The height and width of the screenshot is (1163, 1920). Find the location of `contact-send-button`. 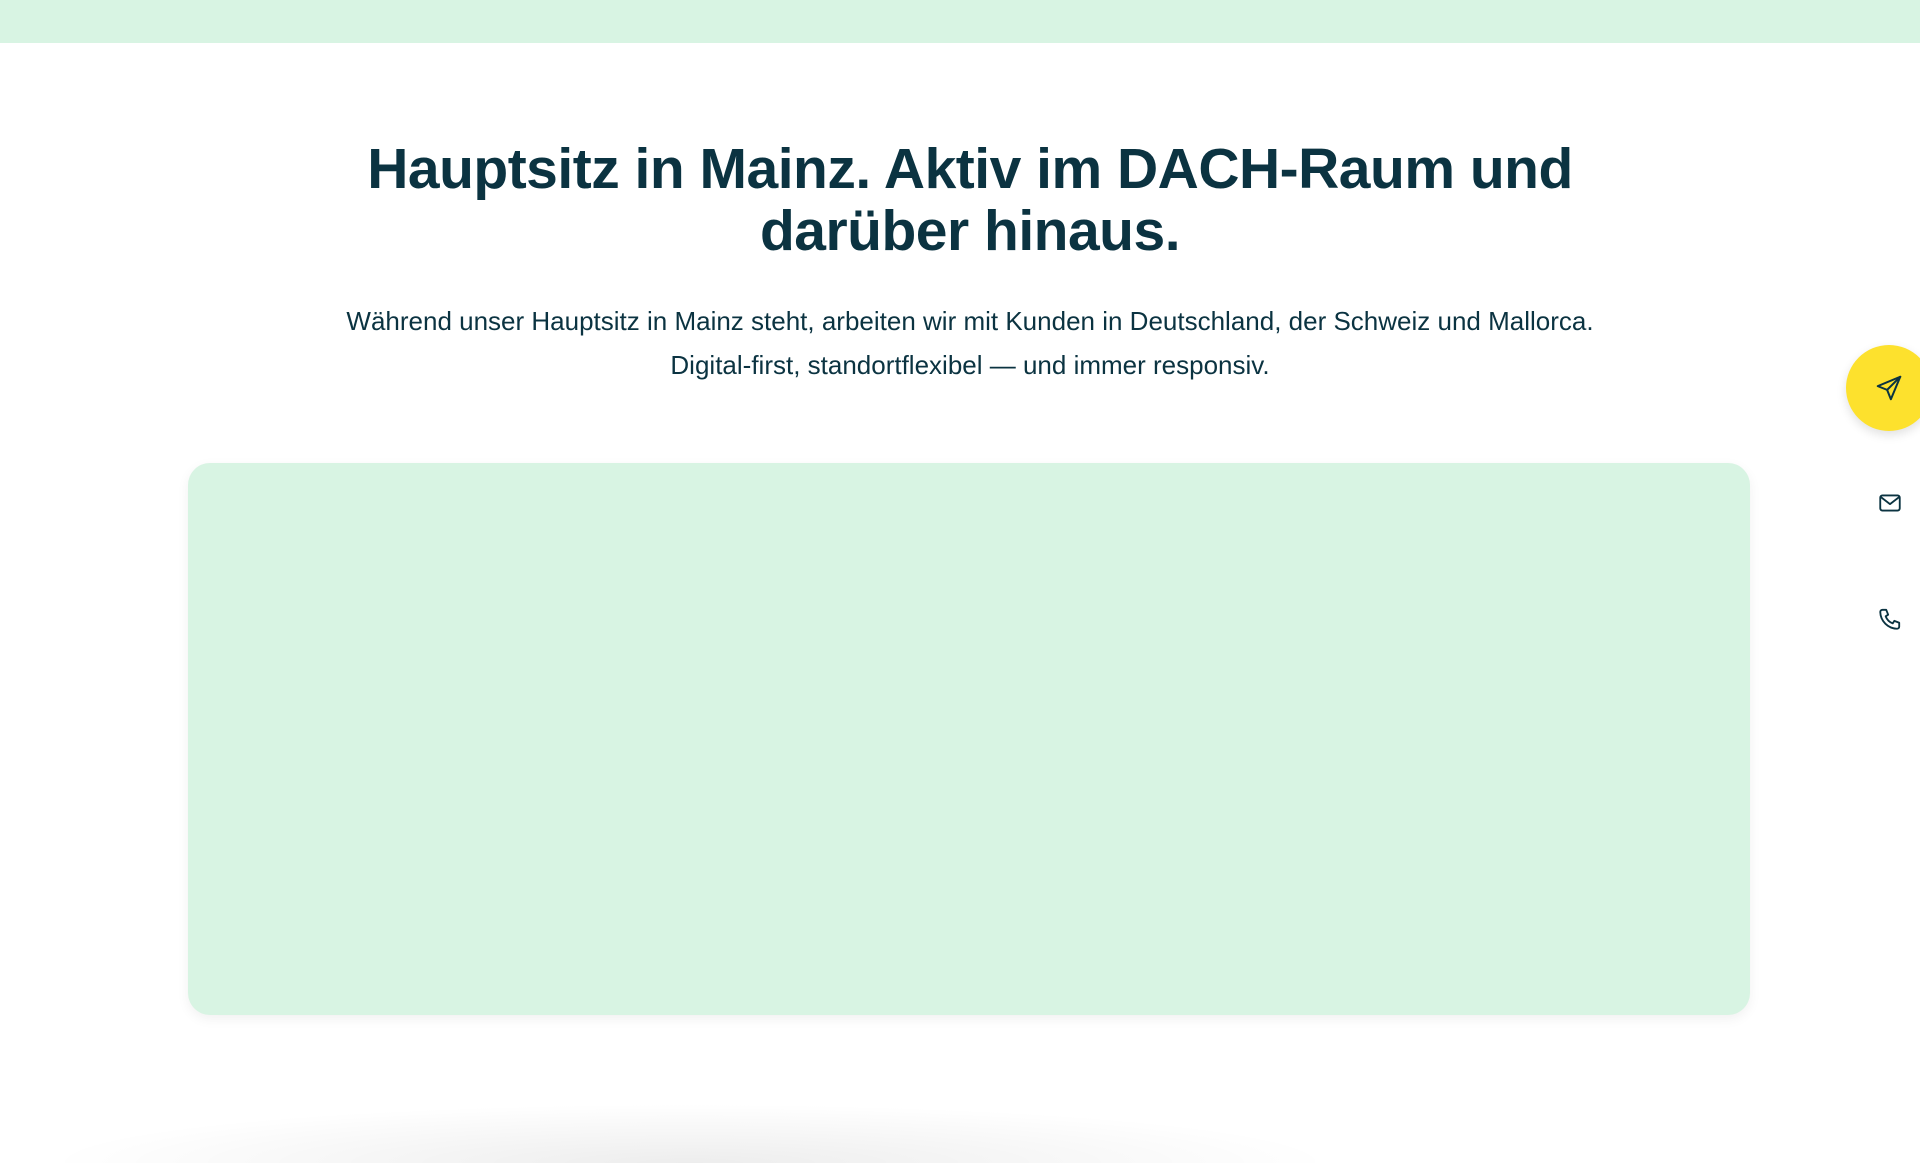

contact-send-button is located at coordinates (1883, 388).